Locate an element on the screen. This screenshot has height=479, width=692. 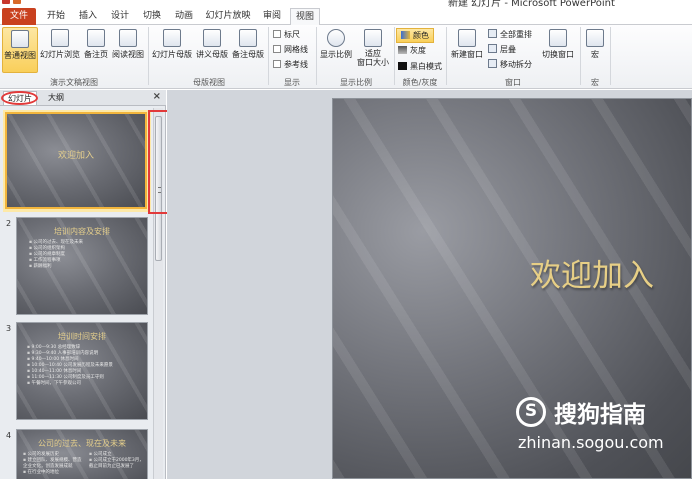
grayscale-label: 灰度 is located at coordinates (418, 50).